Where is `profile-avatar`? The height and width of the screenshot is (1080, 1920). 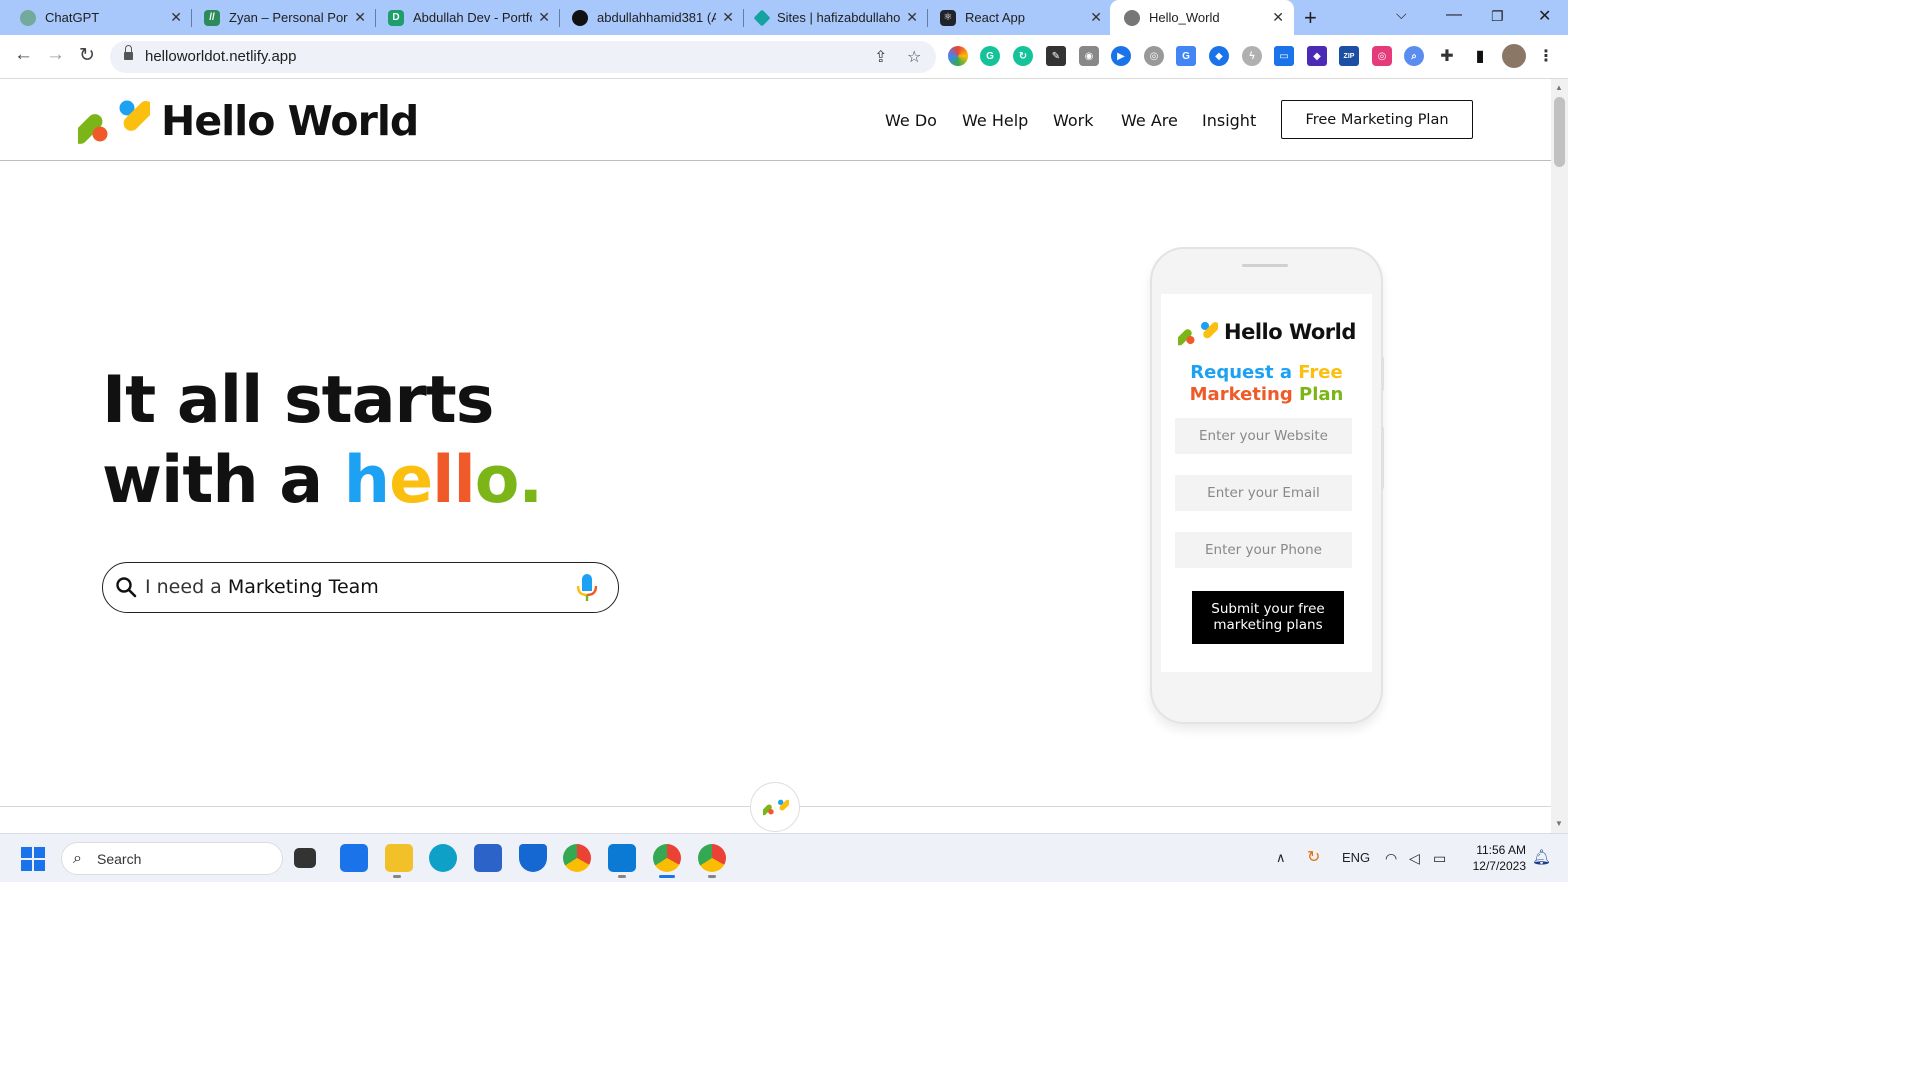
profile-avatar is located at coordinates (1514, 56).